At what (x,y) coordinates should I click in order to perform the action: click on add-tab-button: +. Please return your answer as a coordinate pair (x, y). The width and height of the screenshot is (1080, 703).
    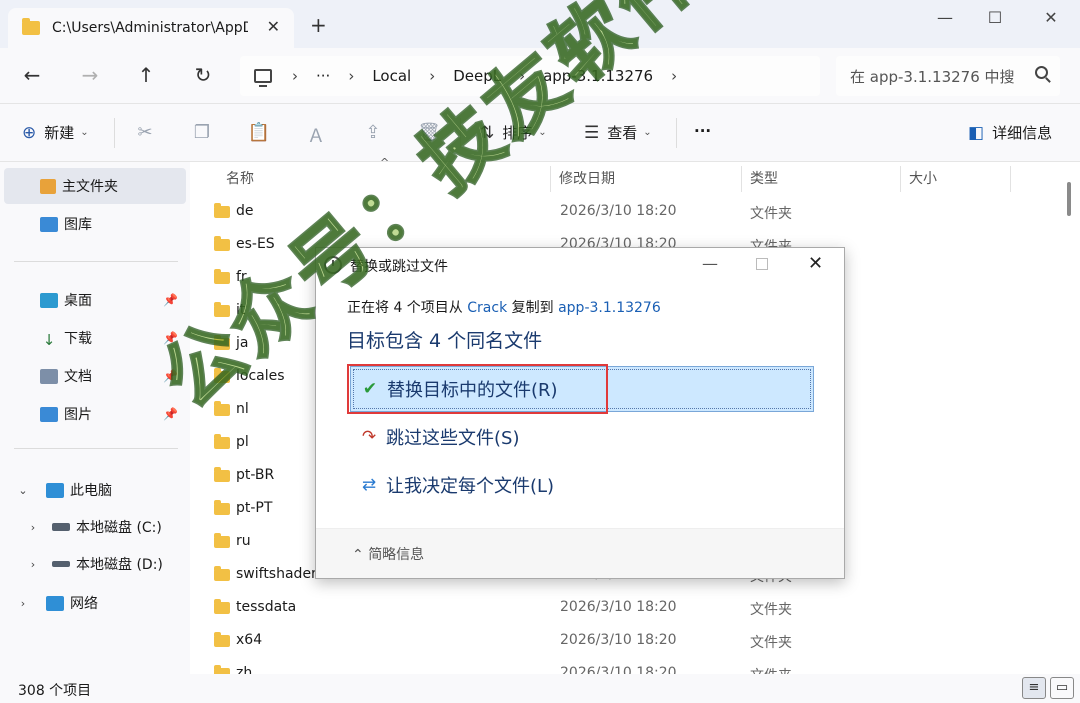
    Looking at the image, I should click on (318, 25).